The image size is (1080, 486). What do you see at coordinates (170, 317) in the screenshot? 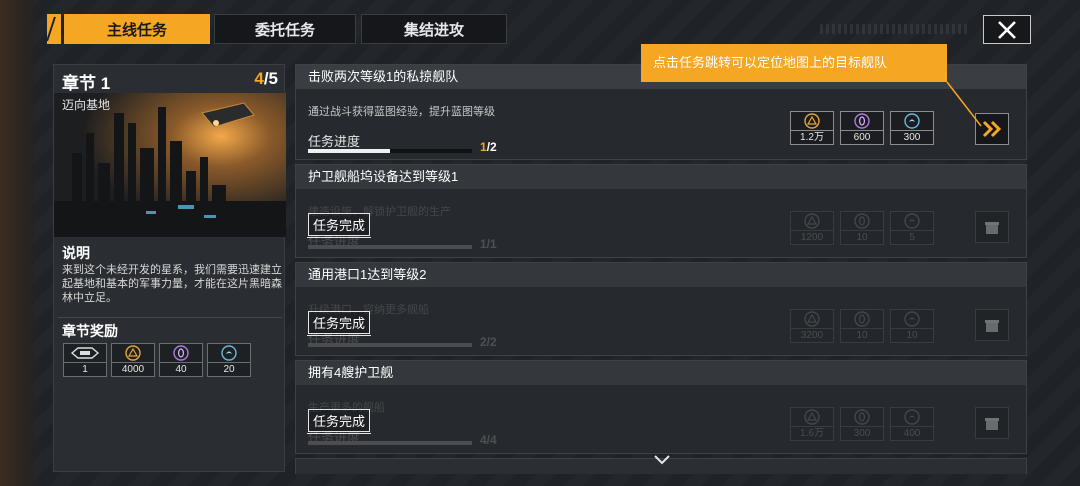
I see `divider` at bounding box center [170, 317].